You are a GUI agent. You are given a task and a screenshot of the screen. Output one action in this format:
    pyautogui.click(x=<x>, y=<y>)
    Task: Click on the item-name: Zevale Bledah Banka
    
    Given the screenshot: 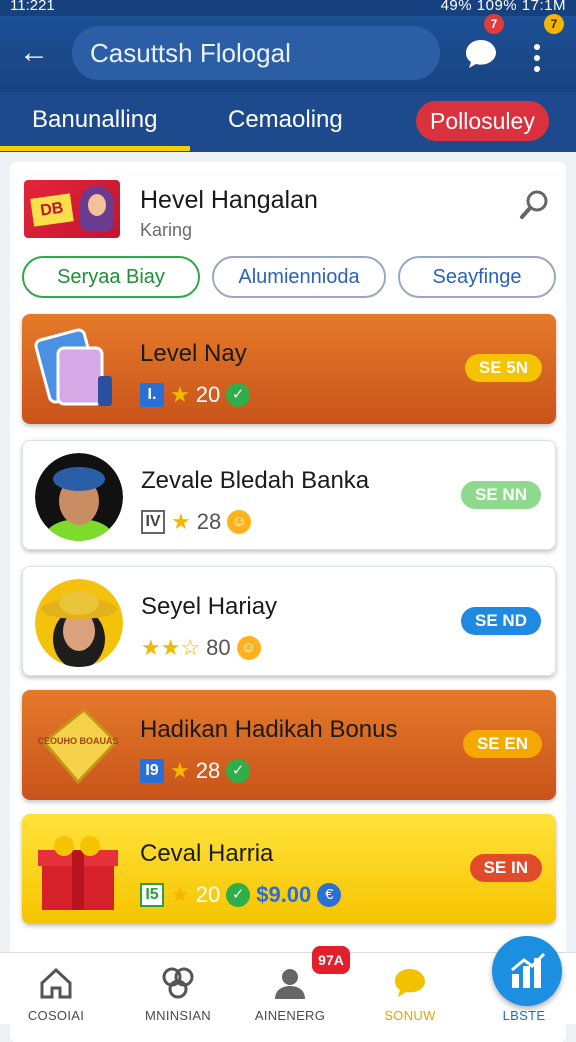 What is the action you would take?
    pyautogui.click(x=255, y=480)
    